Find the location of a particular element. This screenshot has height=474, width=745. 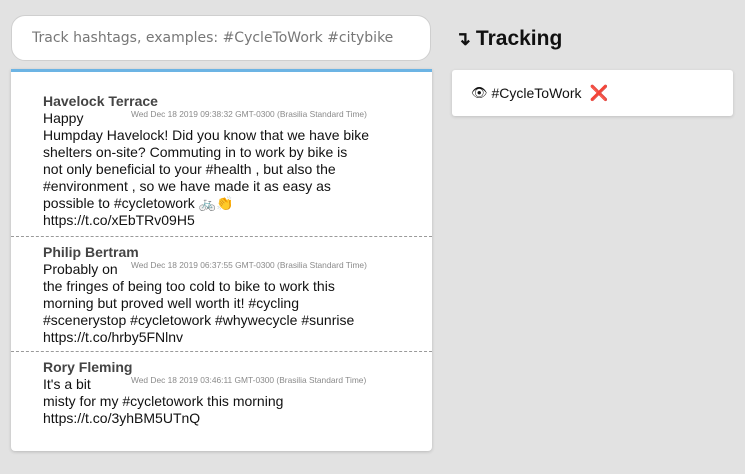

arrow-down-icon: ↴ is located at coordinates (463, 39).